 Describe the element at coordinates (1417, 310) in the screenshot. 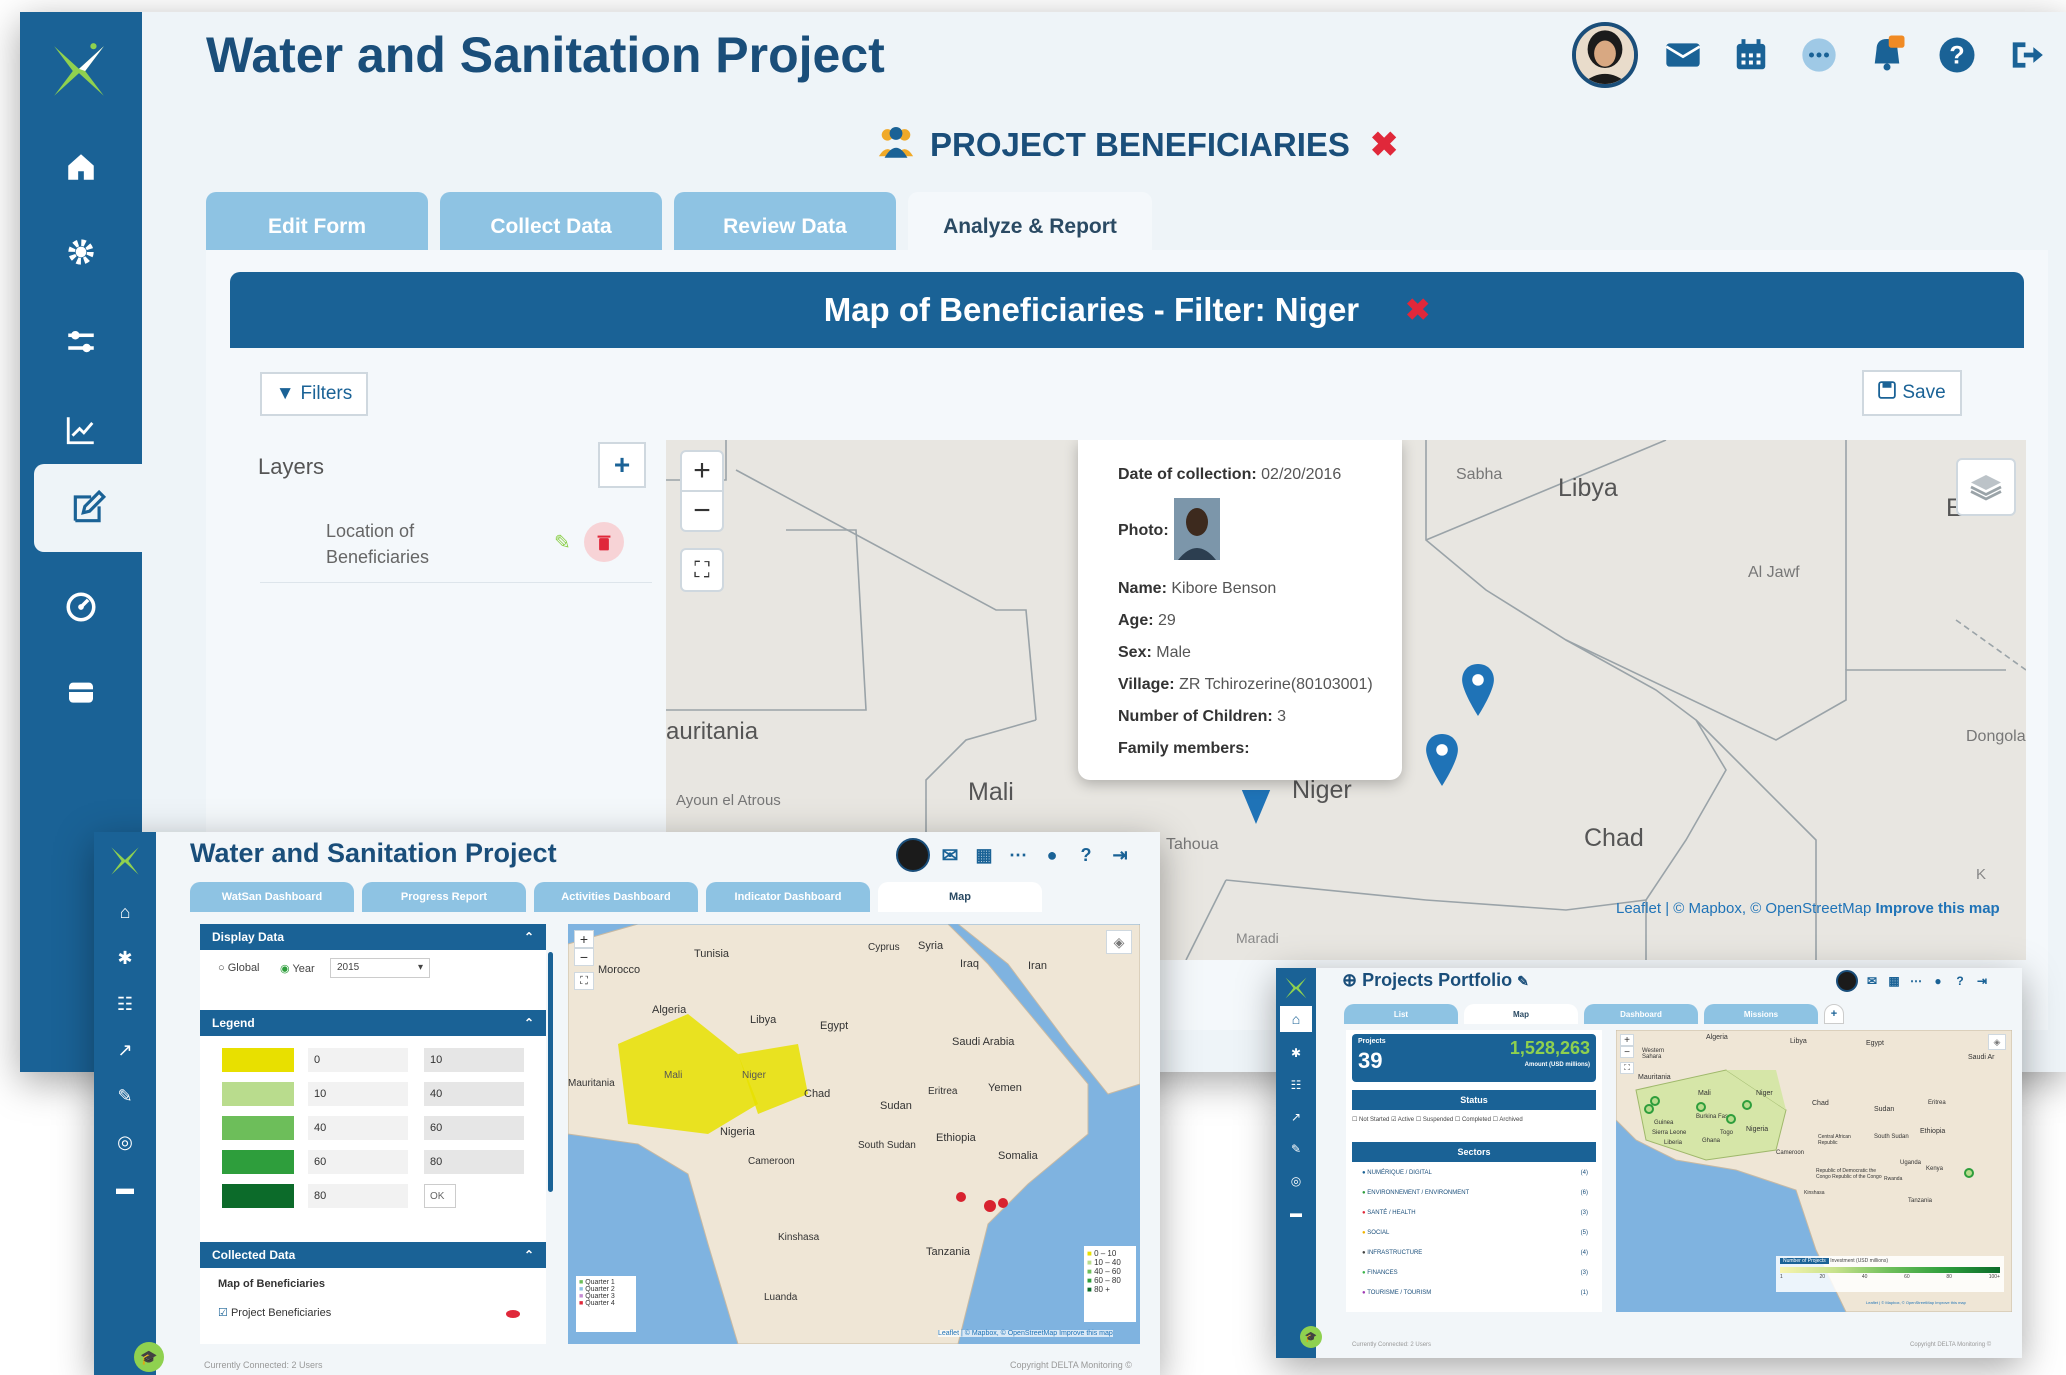

I see `remove-filter-icon: ✖` at that location.